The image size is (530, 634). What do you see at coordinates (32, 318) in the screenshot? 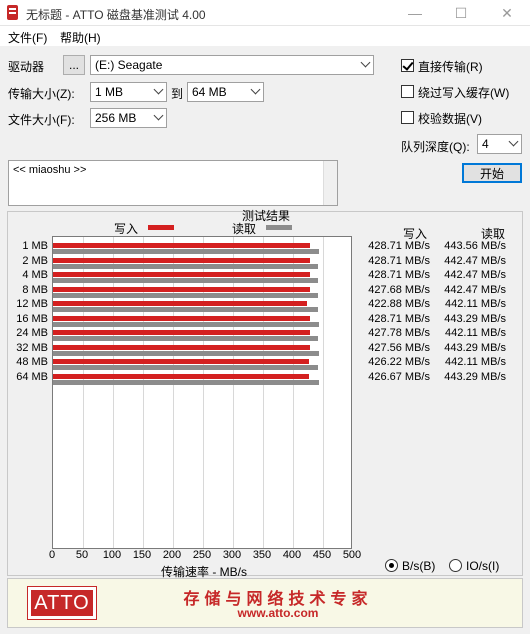
I see `row-label: 16 MB` at bounding box center [32, 318].